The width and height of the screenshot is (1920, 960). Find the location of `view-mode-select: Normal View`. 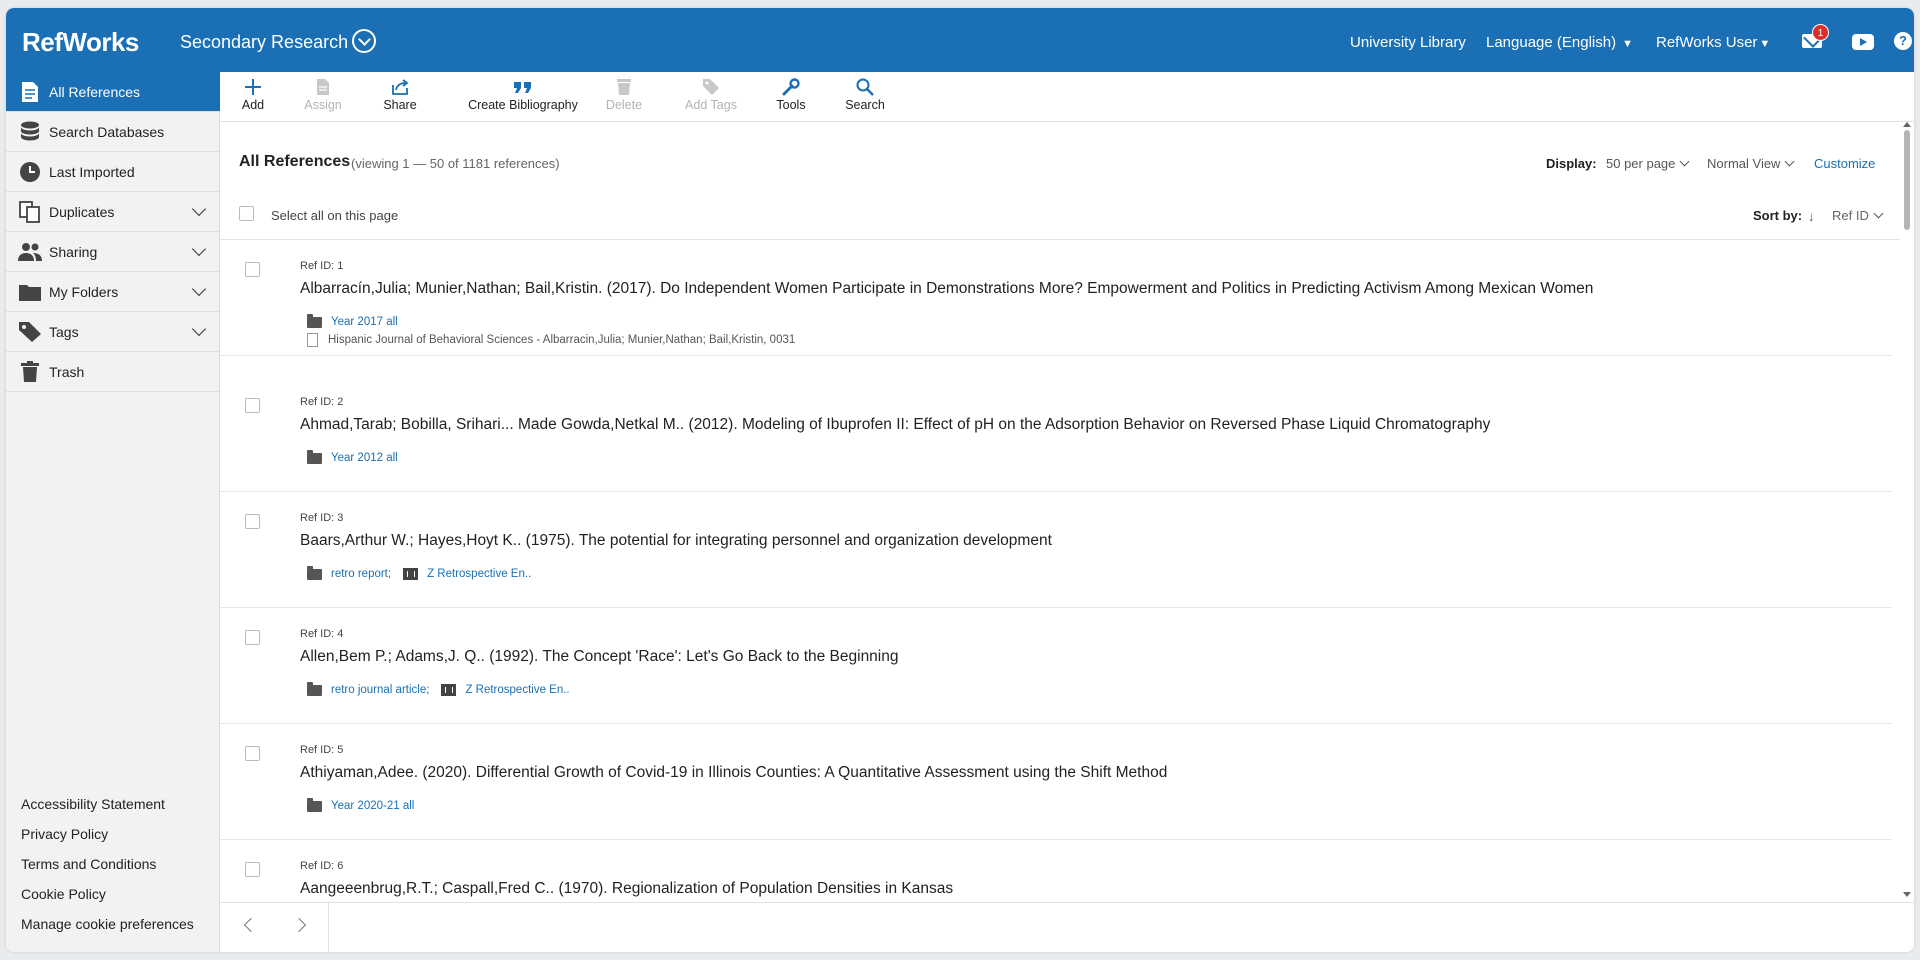

view-mode-select: Normal View is located at coordinates (1751, 163).